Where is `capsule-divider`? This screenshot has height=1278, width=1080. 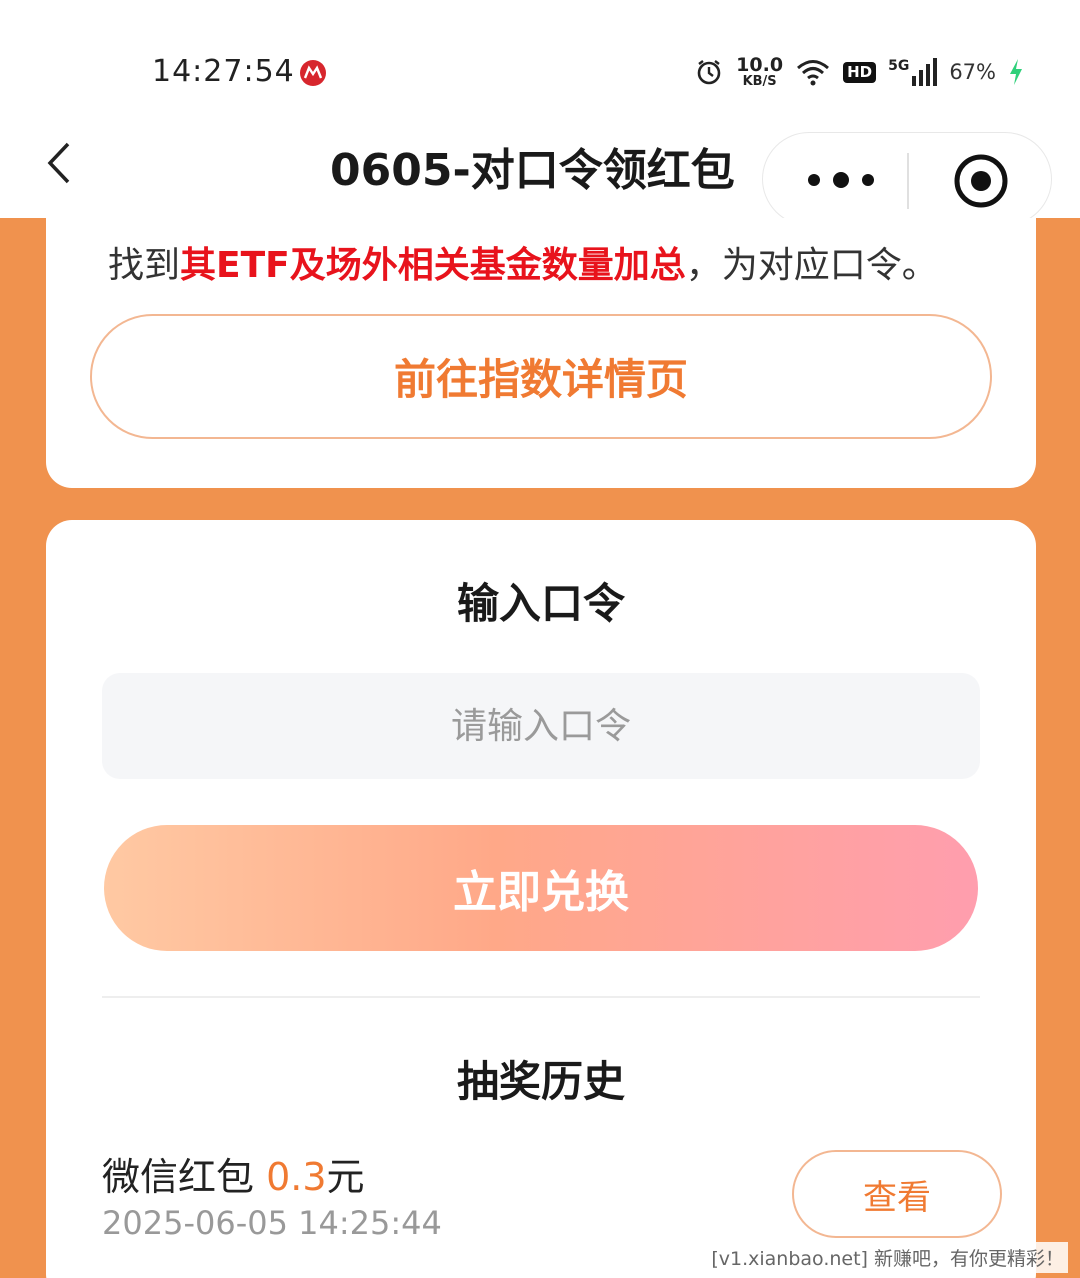 capsule-divider is located at coordinates (908, 181).